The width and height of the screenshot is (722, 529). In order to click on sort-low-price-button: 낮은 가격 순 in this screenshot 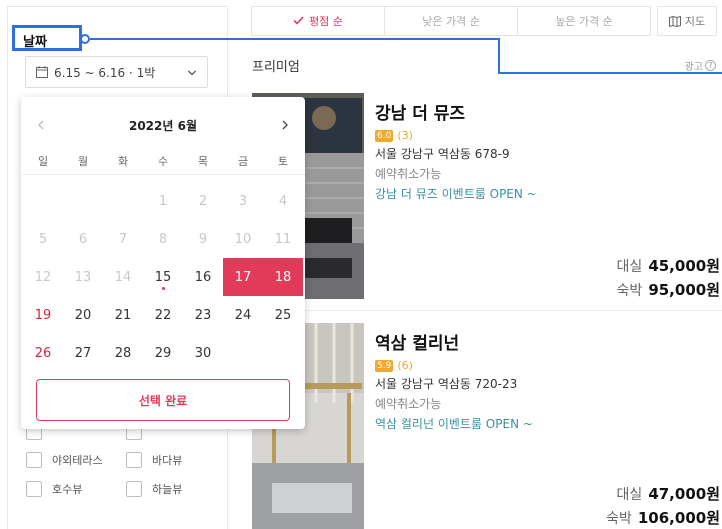, I will do `click(451, 21)`.